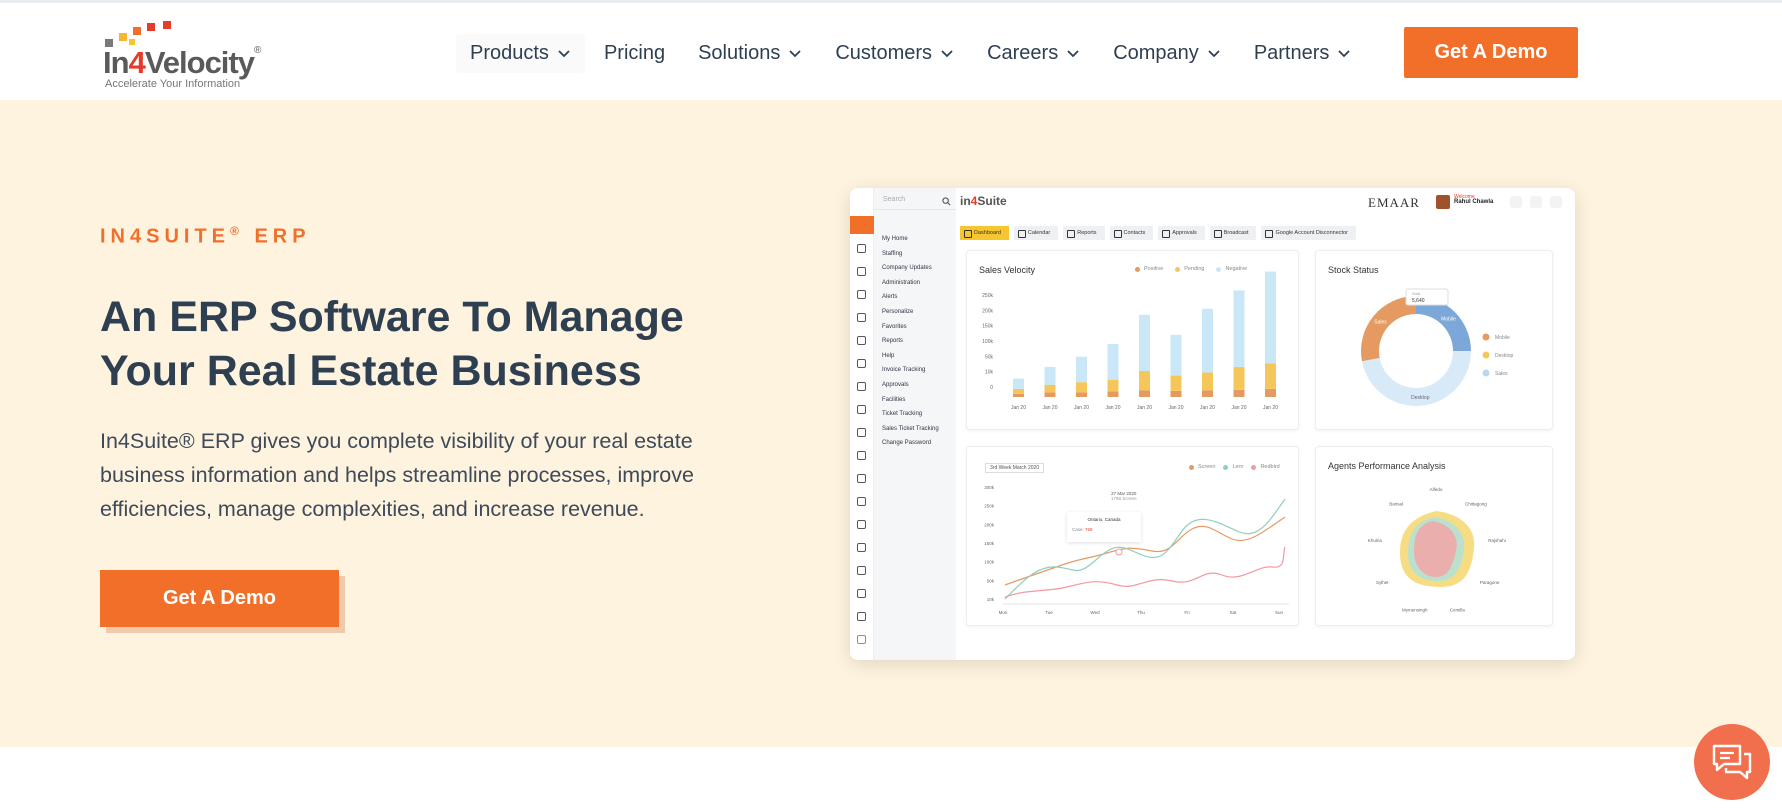 The width and height of the screenshot is (1782, 810). What do you see at coordinates (1732, 762) in the screenshot?
I see `chat-button` at bounding box center [1732, 762].